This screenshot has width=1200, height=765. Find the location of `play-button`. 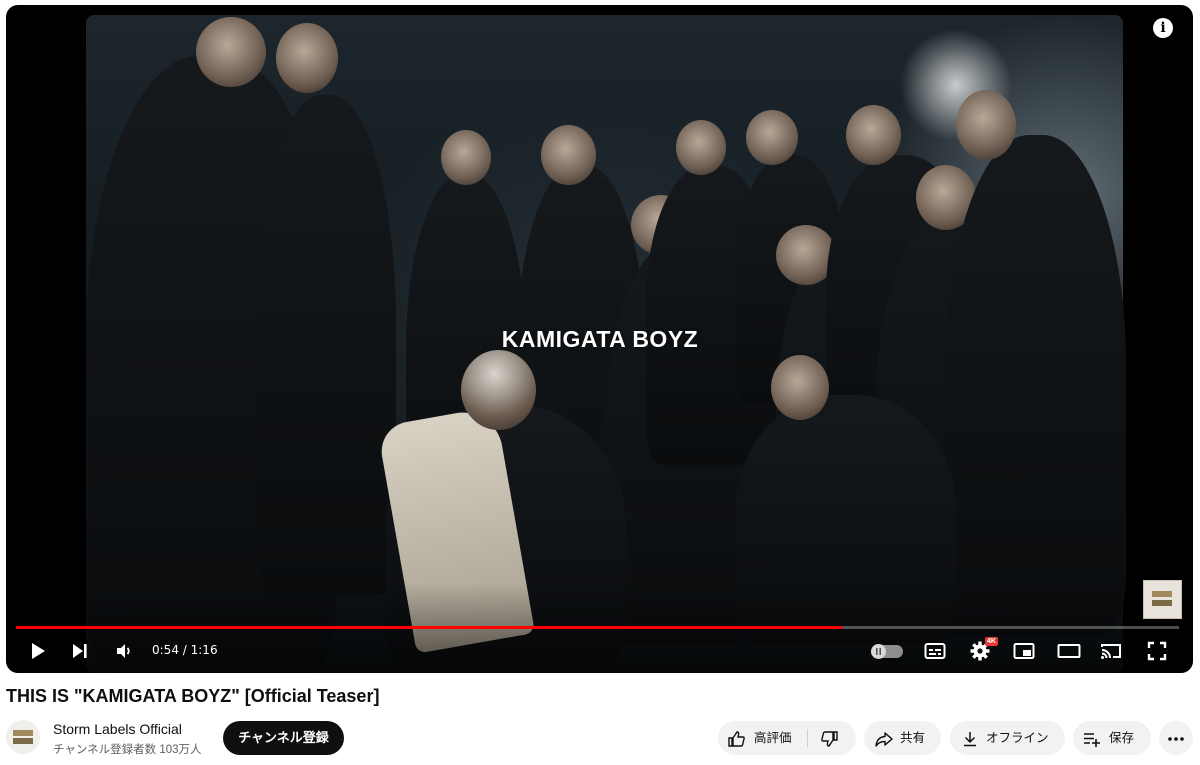

play-button is located at coordinates (38, 651).